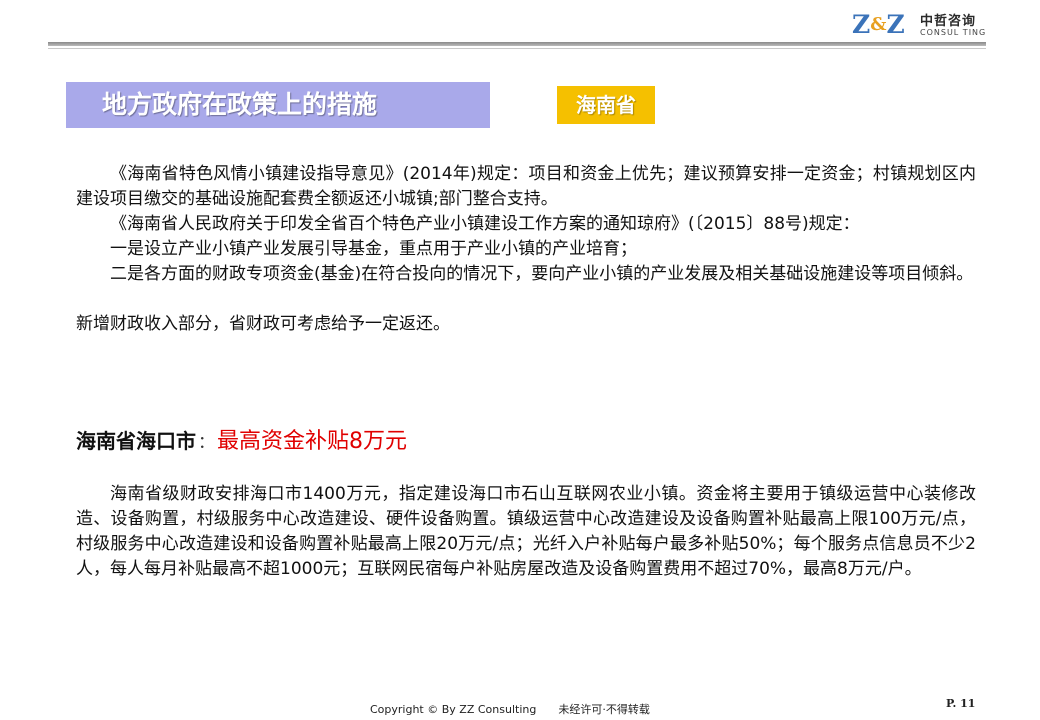 The image size is (1040, 720). I want to click on logo-mark-amp: &, so click(878, 24).